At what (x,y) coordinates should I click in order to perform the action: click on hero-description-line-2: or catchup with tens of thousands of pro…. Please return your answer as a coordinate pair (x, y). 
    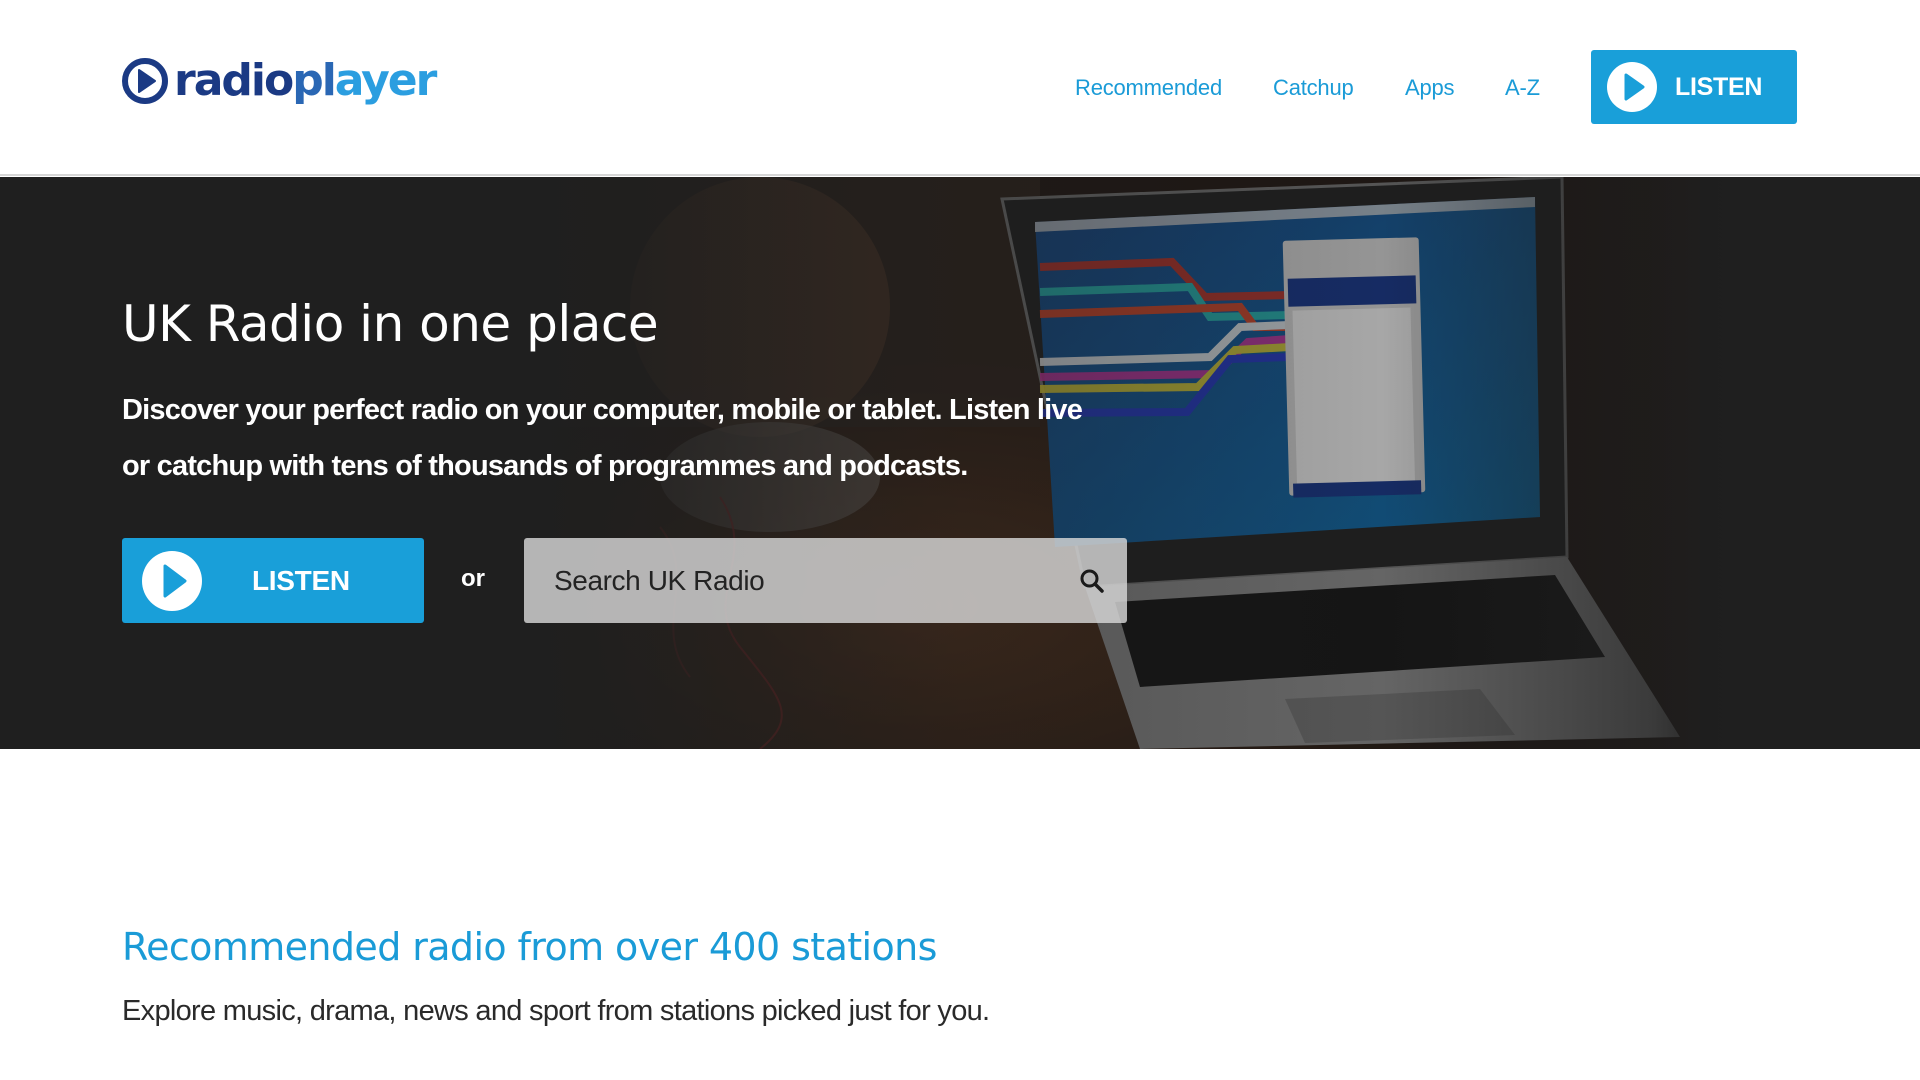
    Looking at the image, I should click on (545, 466).